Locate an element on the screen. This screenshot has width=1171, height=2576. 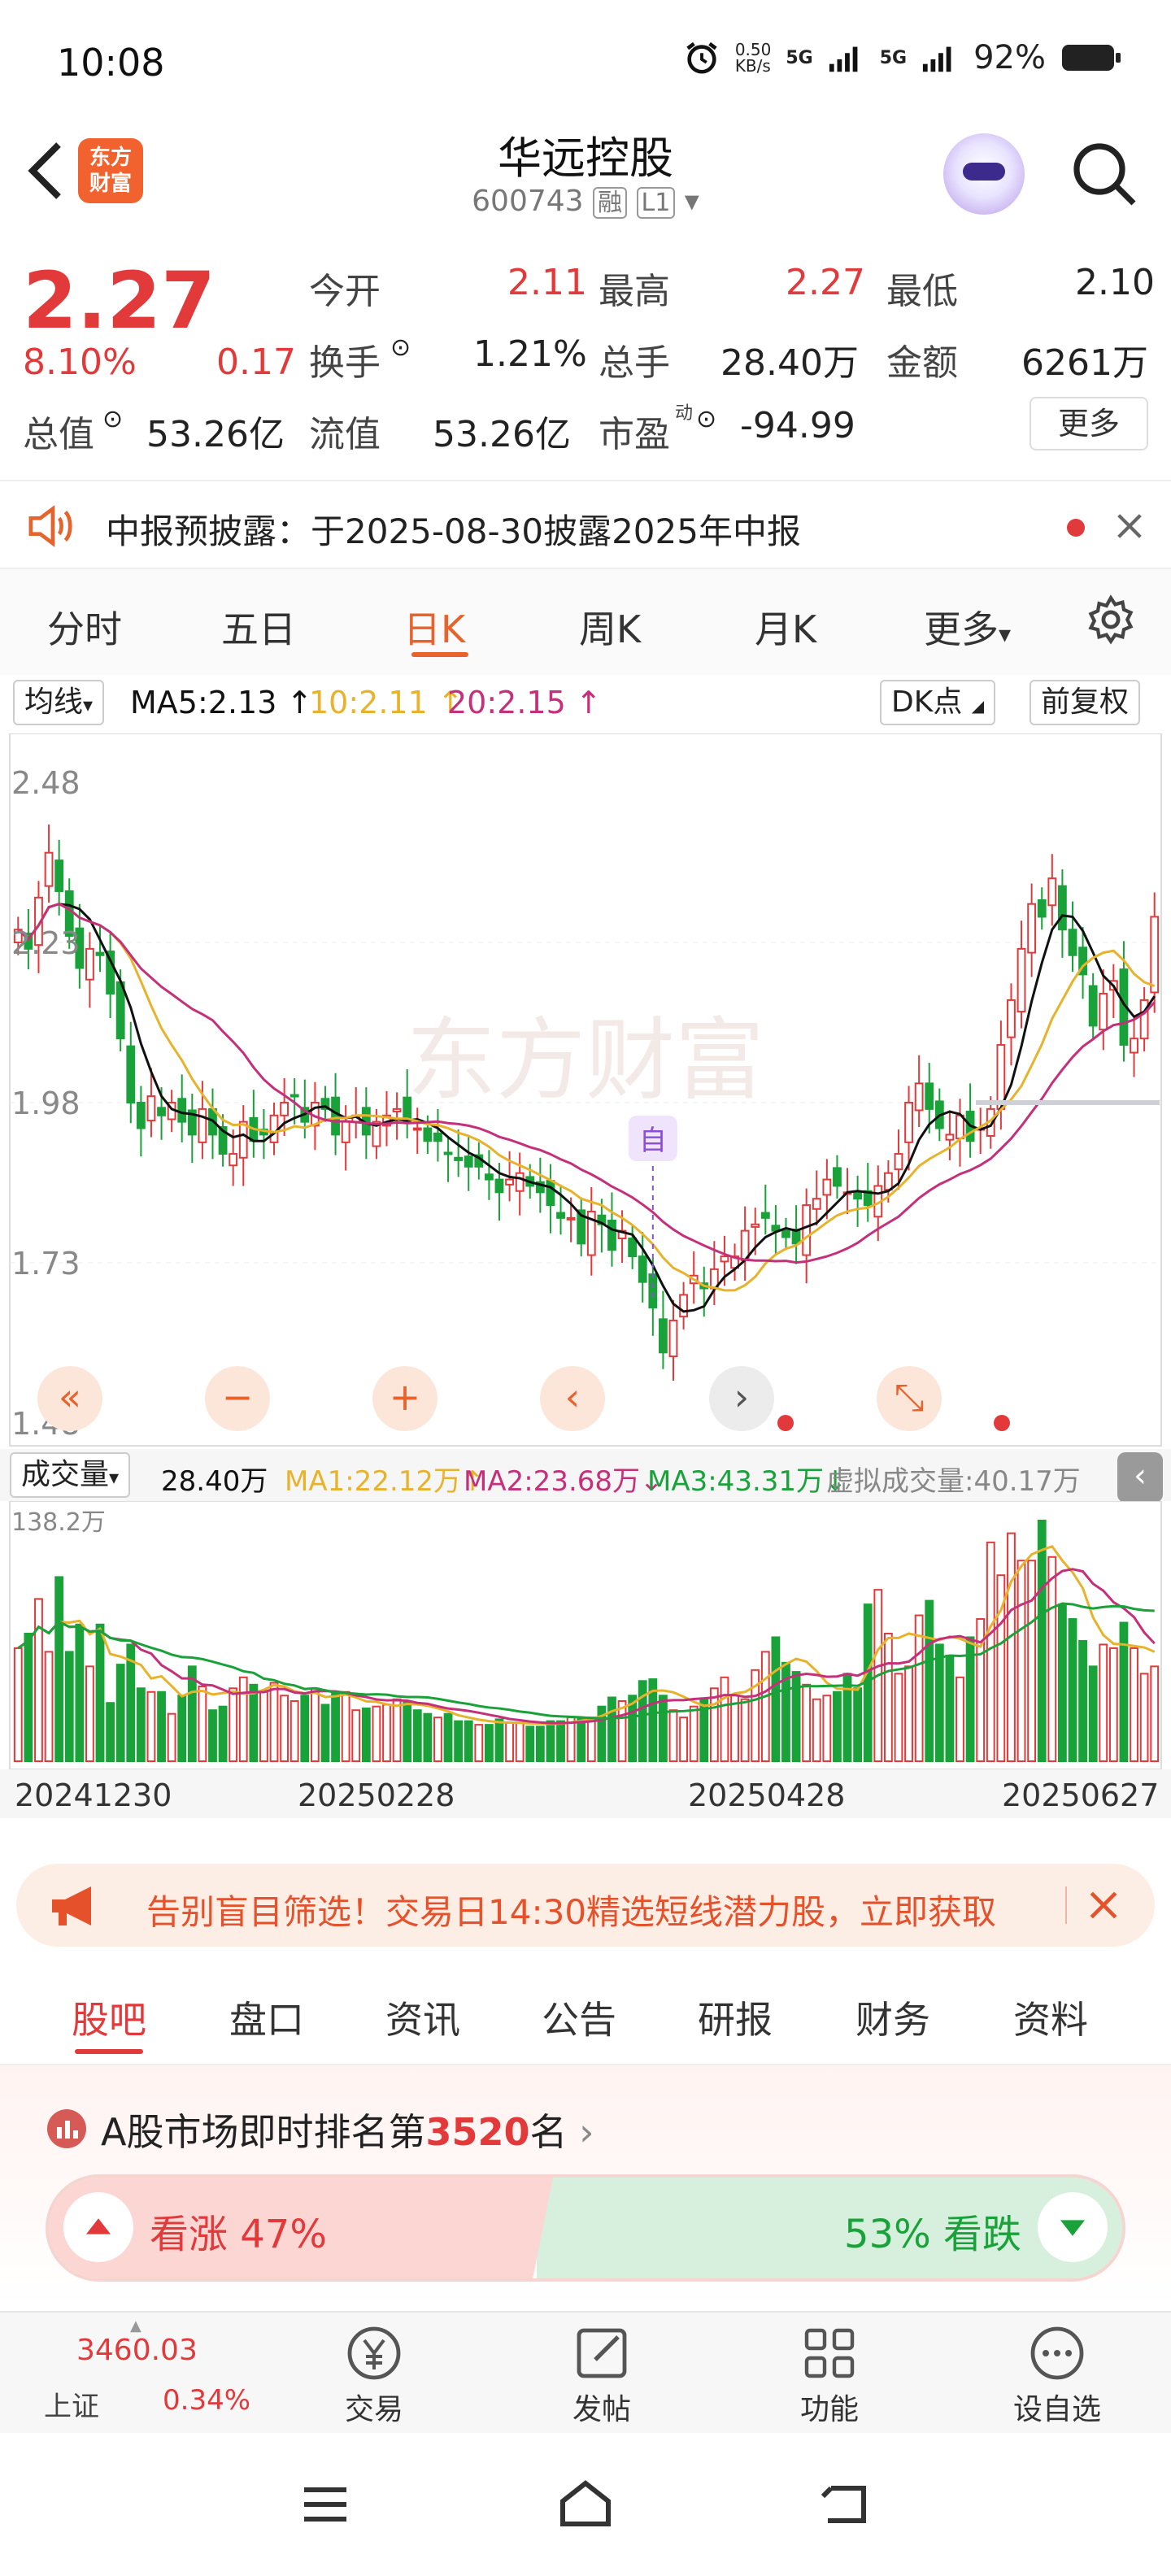
prev-icon: ‹ is located at coordinates (572, 1399).